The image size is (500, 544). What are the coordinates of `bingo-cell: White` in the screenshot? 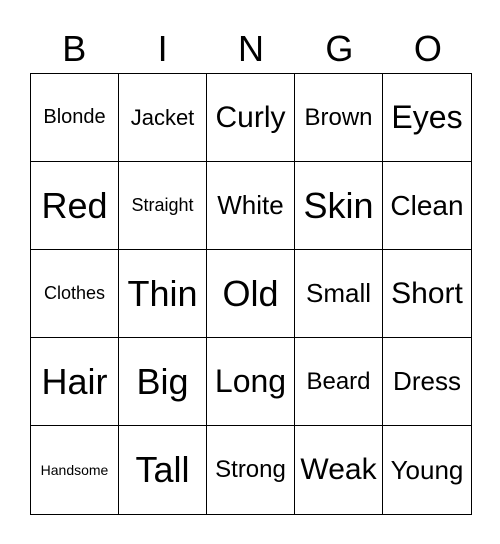 It's located at (251, 206).